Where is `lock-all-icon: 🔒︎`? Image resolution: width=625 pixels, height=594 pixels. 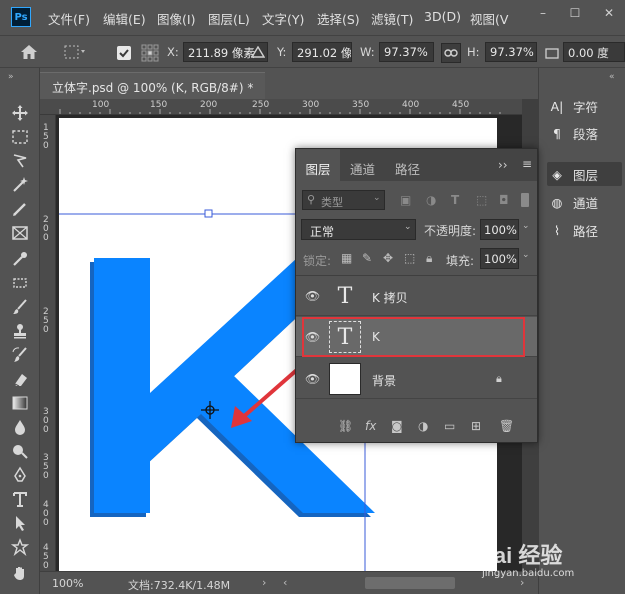 lock-all-icon: 🔒︎ is located at coordinates (429, 258).